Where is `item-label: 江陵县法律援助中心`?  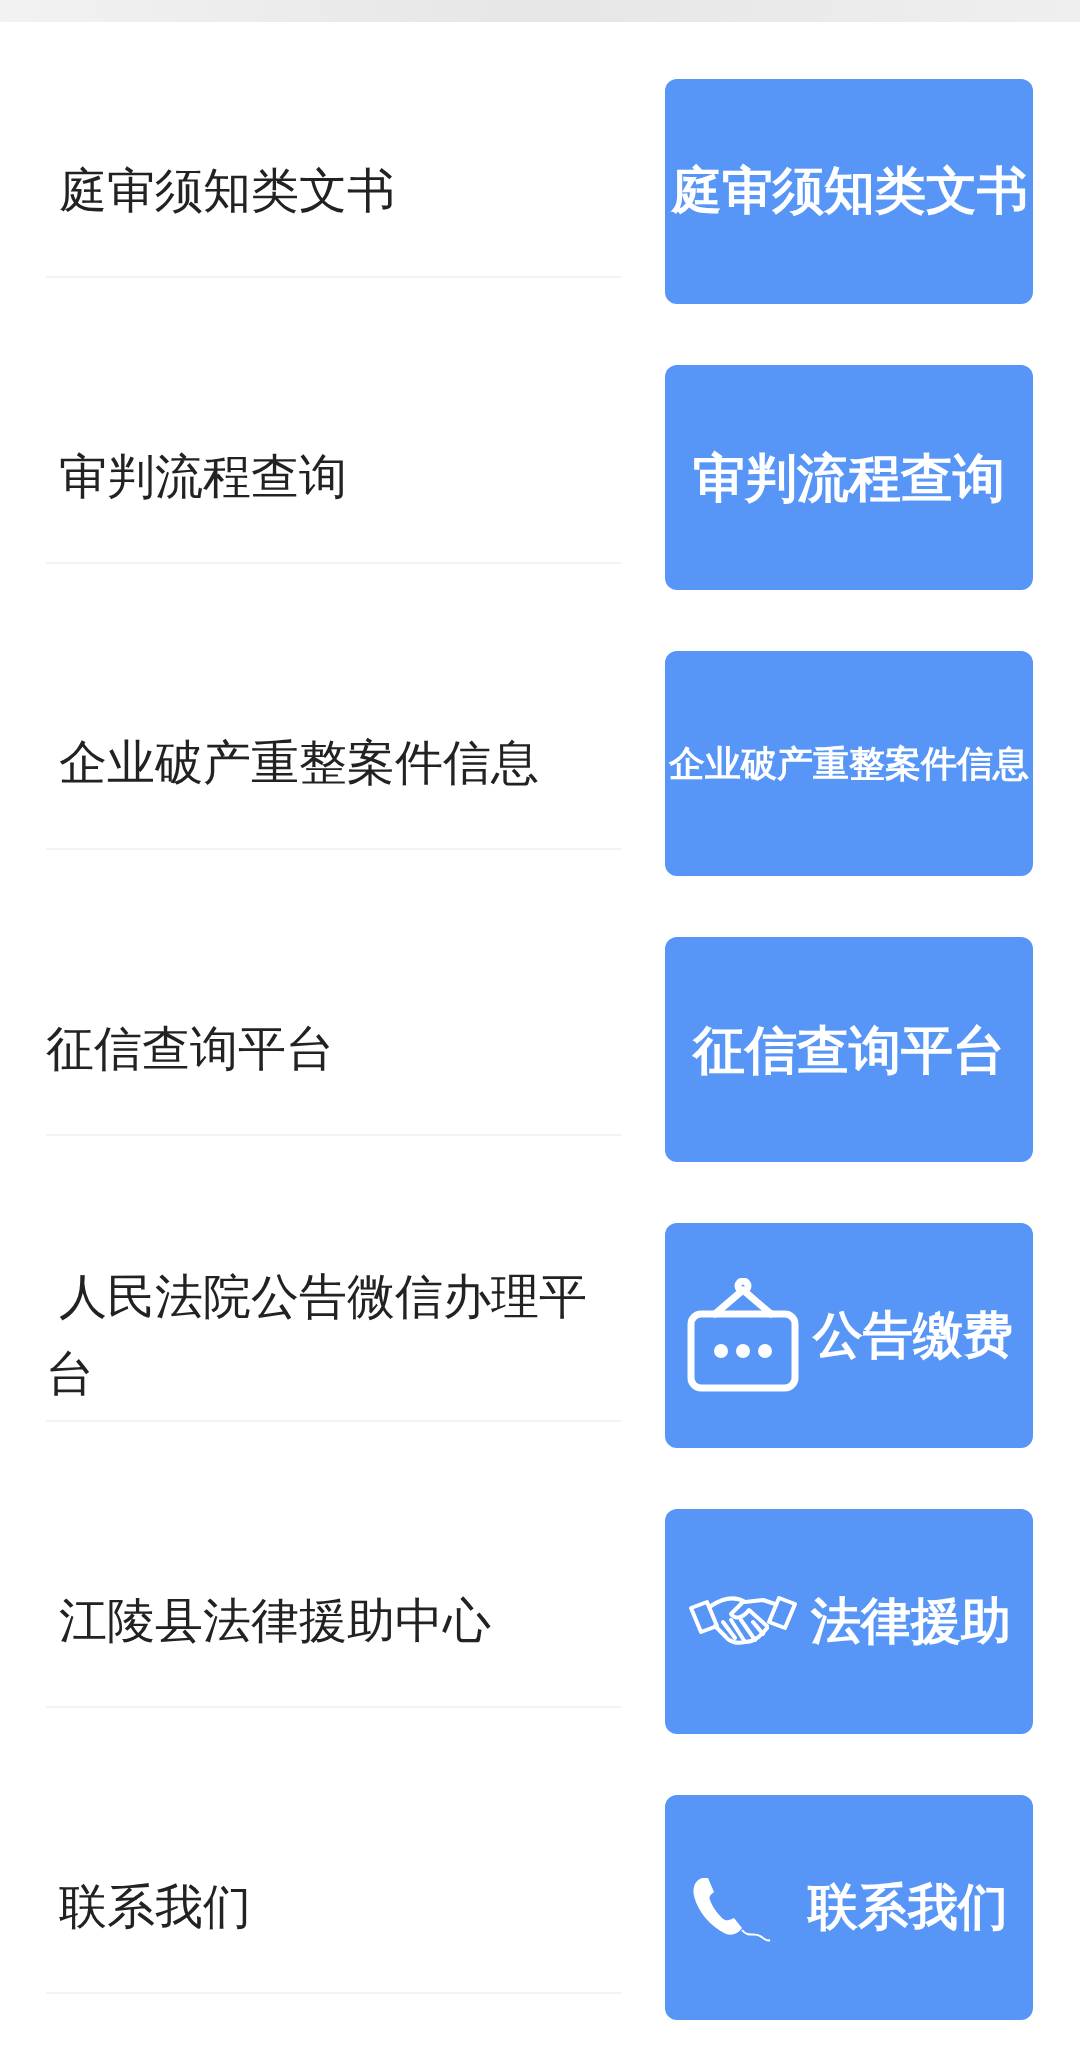 item-label: 江陵县法律援助中心 is located at coordinates (275, 1621).